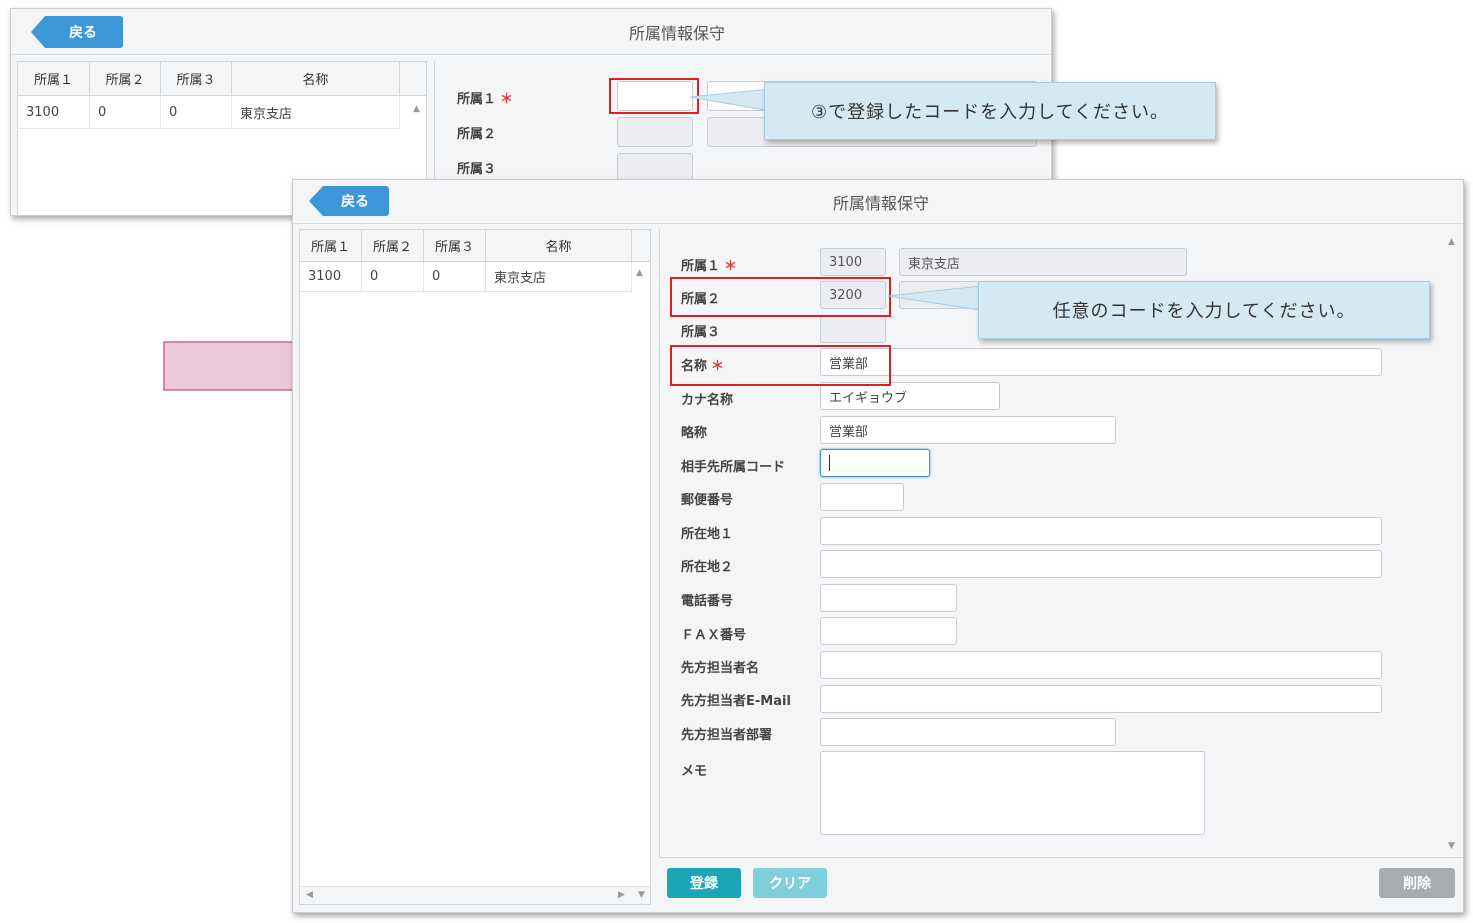  Describe the element at coordinates (968, 430) in the screenshot. I see `short-name-input: 営業部` at that location.